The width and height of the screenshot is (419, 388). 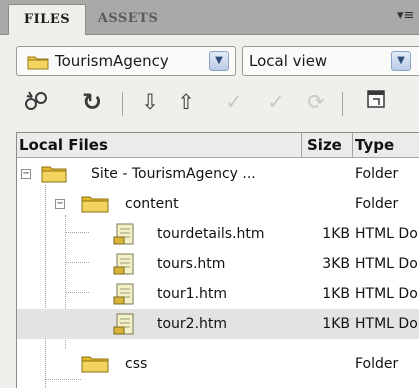 I want to click on tree-row-file: tours.htm 3KB HTML Do, so click(x=218, y=264).